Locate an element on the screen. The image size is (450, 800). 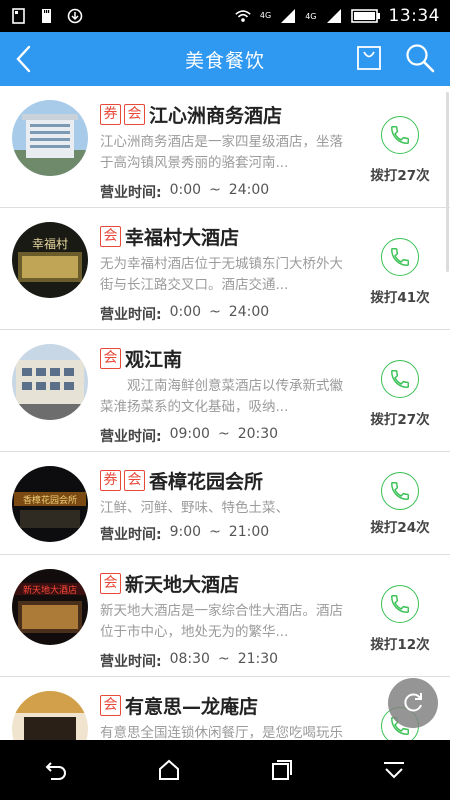
search-icon is located at coordinates (420, 58).